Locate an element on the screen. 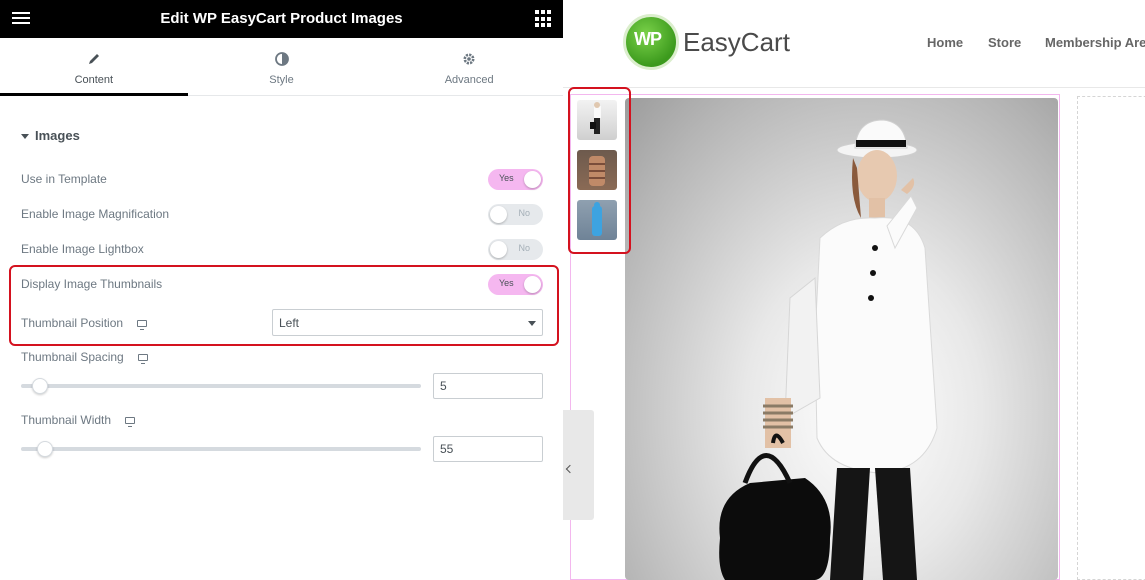 This screenshot has height=580, width=1145. site-header: WP EasyCart Home Store Membership Area is located at coordinates (854, 44).